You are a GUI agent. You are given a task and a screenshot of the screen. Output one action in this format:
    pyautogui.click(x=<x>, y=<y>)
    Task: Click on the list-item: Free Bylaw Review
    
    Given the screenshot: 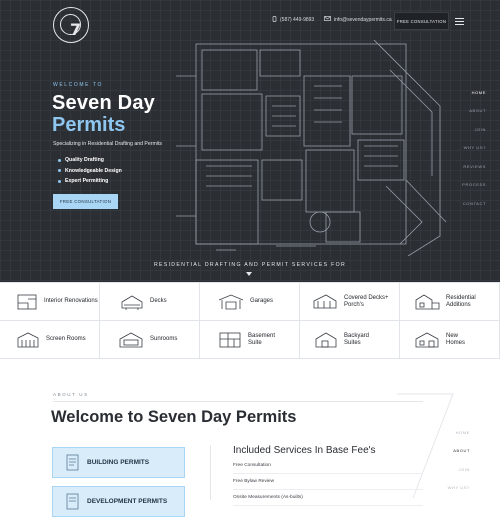 What is the action you would take?
    pyautogui.click(x=328, y=482)
    